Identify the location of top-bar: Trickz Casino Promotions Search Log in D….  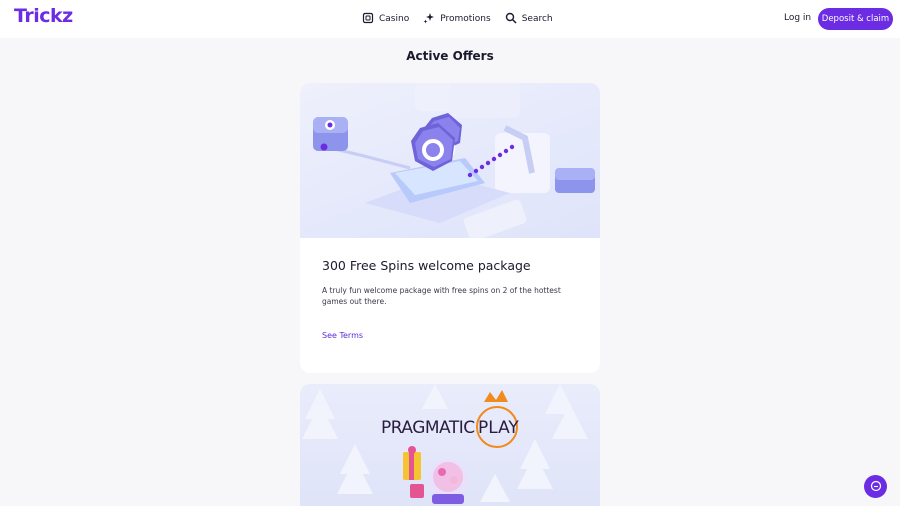
(450, 19).